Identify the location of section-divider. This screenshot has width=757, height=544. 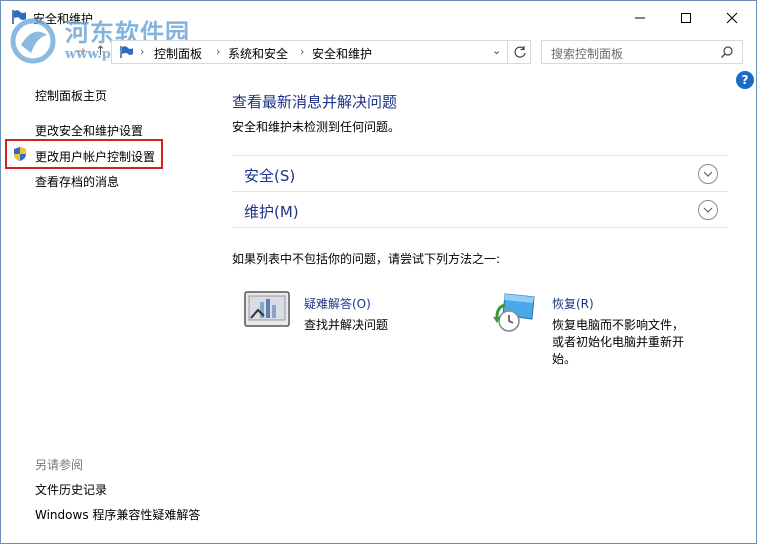
(480, 227).